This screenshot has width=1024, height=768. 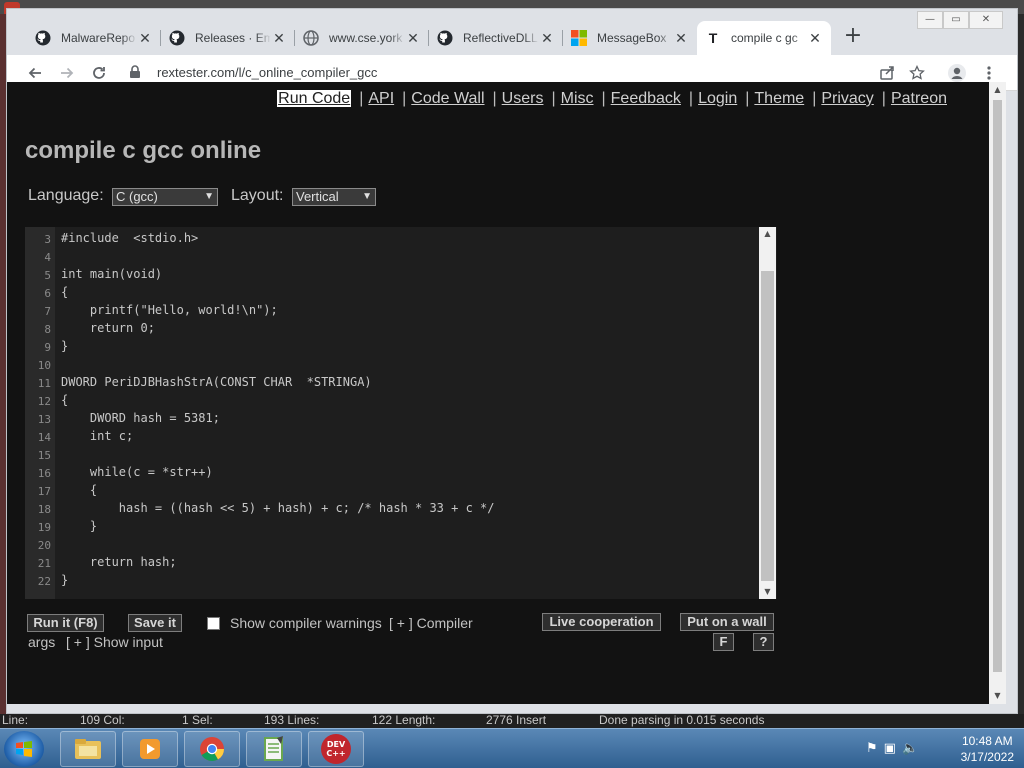 I want to click on tab-title: Releases · Em, so click(x=233, y=38).